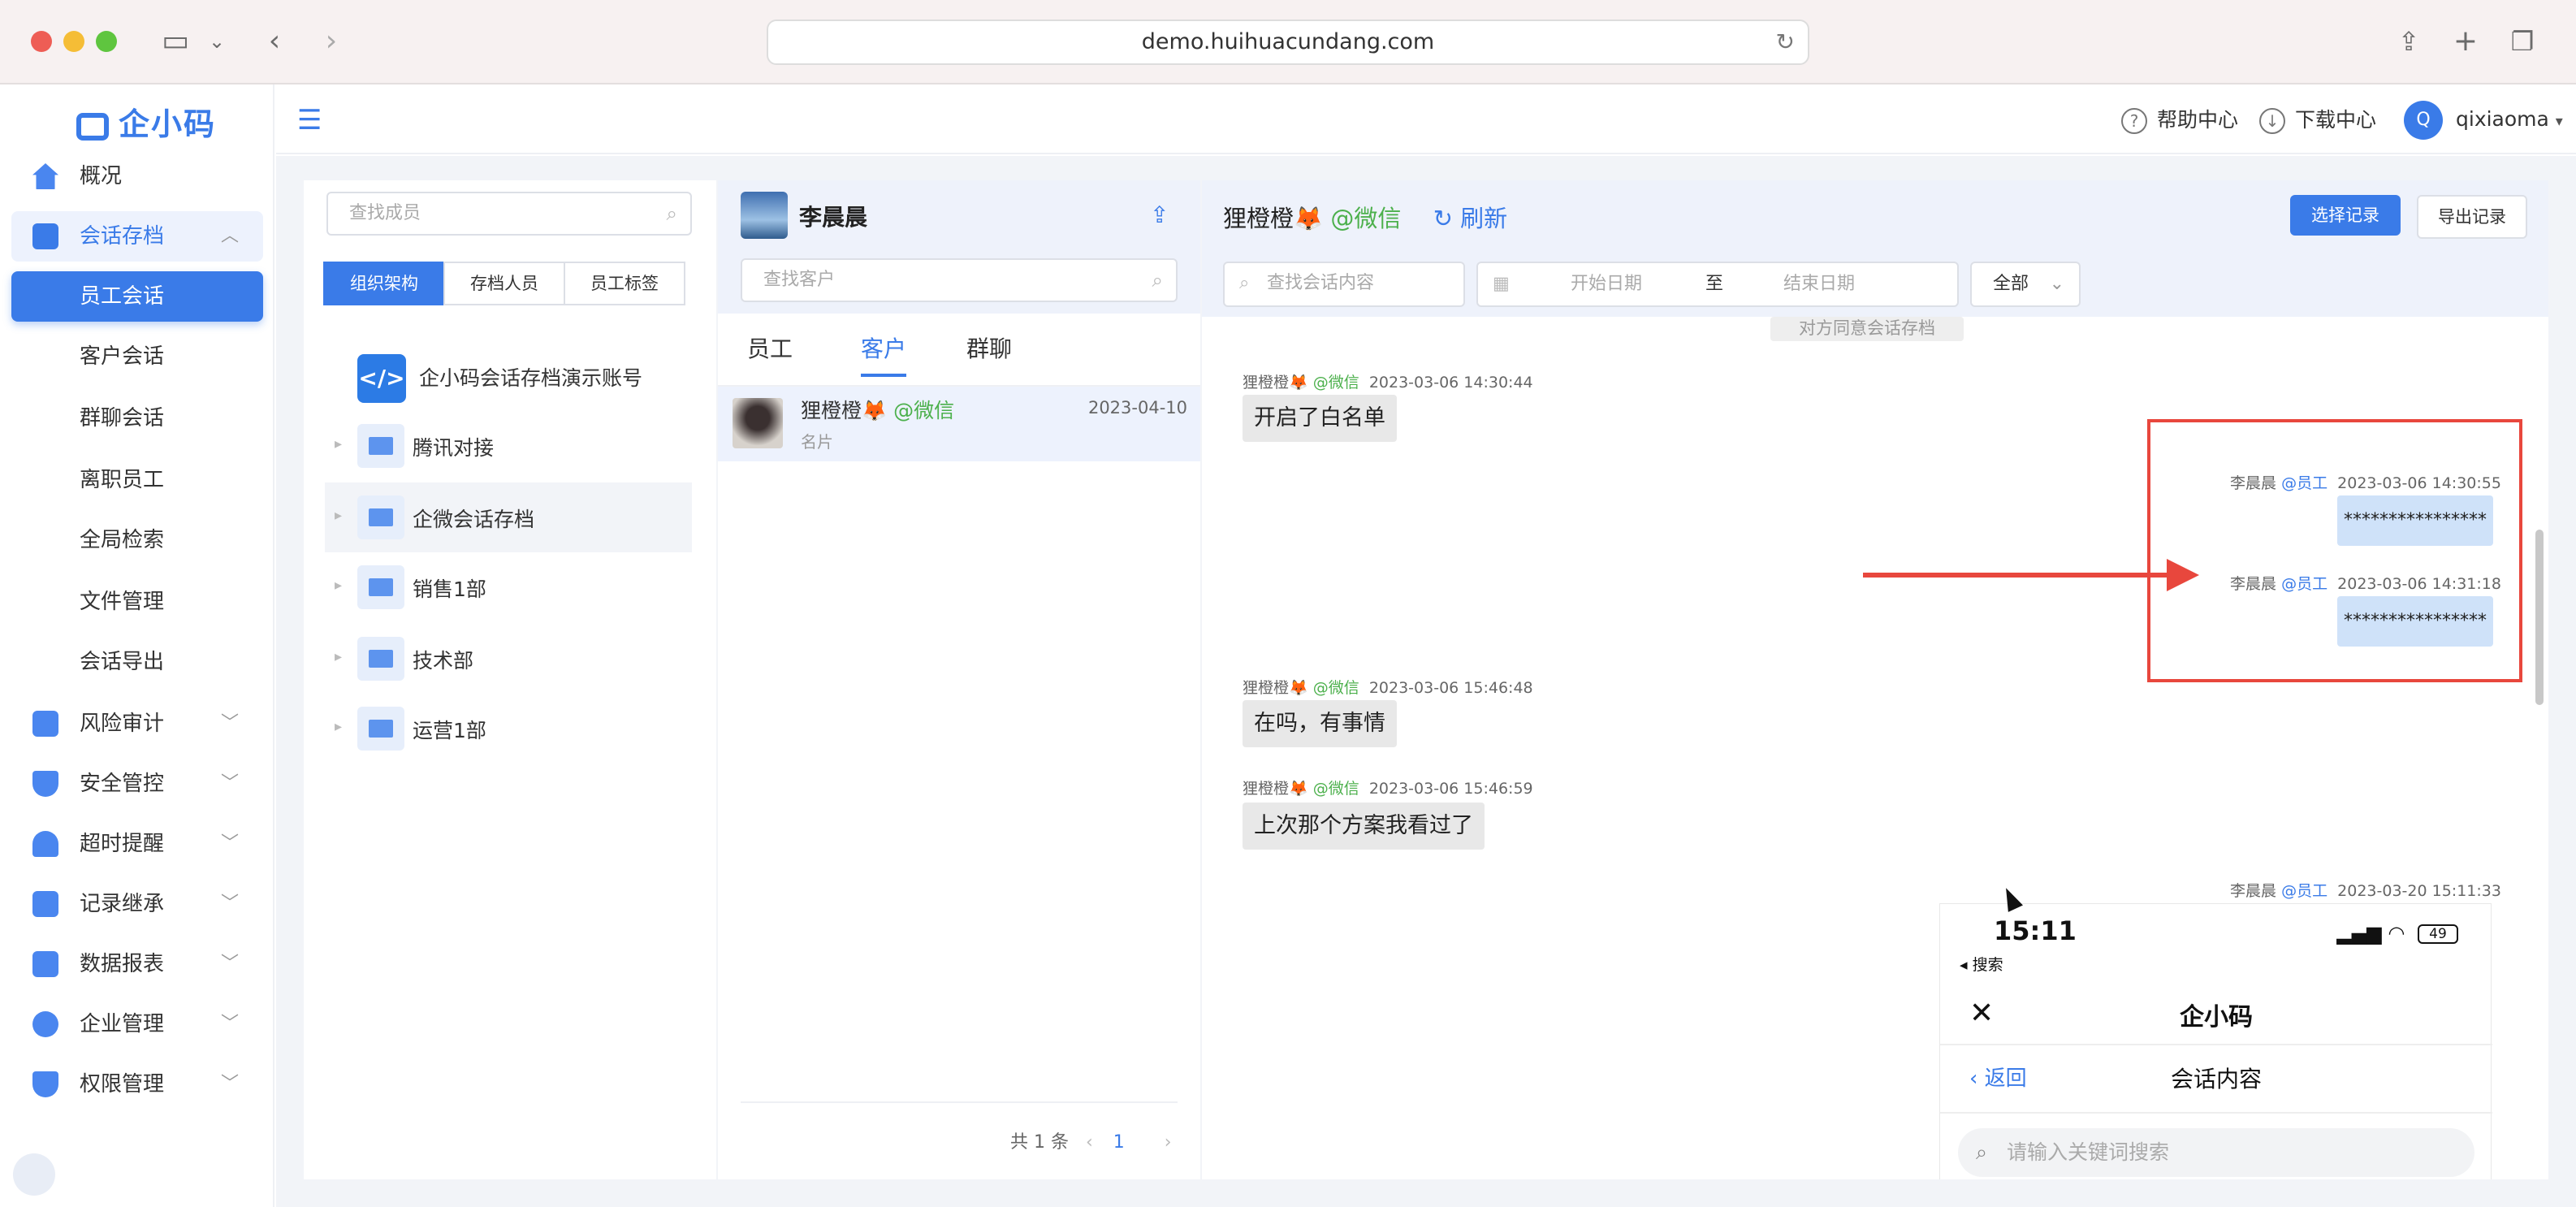 The height and width of the screenshot is (1207, 2576). What do you see at coordinates (382, 378) in the screenshot?
I see `corp-code-icon: </>` at bounding box center [382, 378].